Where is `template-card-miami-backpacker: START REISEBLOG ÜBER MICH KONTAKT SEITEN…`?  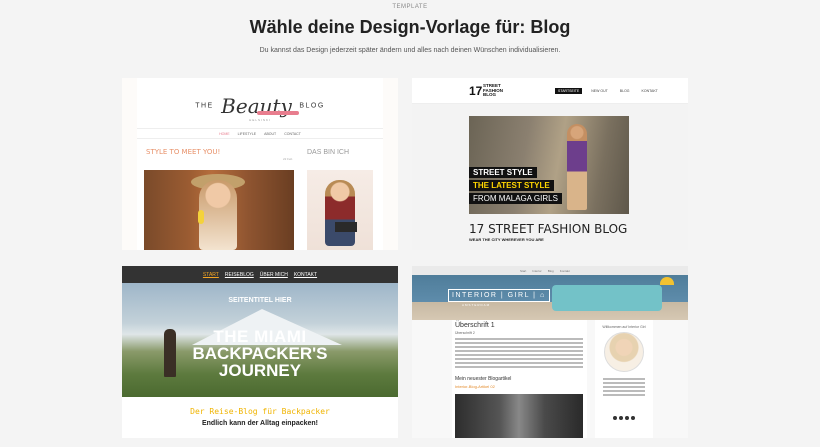 template-card-miami-backpacker: START REISEBLOG ÜBER MICH KONTAKT SEITEN… is located at coordinates (260, 352).